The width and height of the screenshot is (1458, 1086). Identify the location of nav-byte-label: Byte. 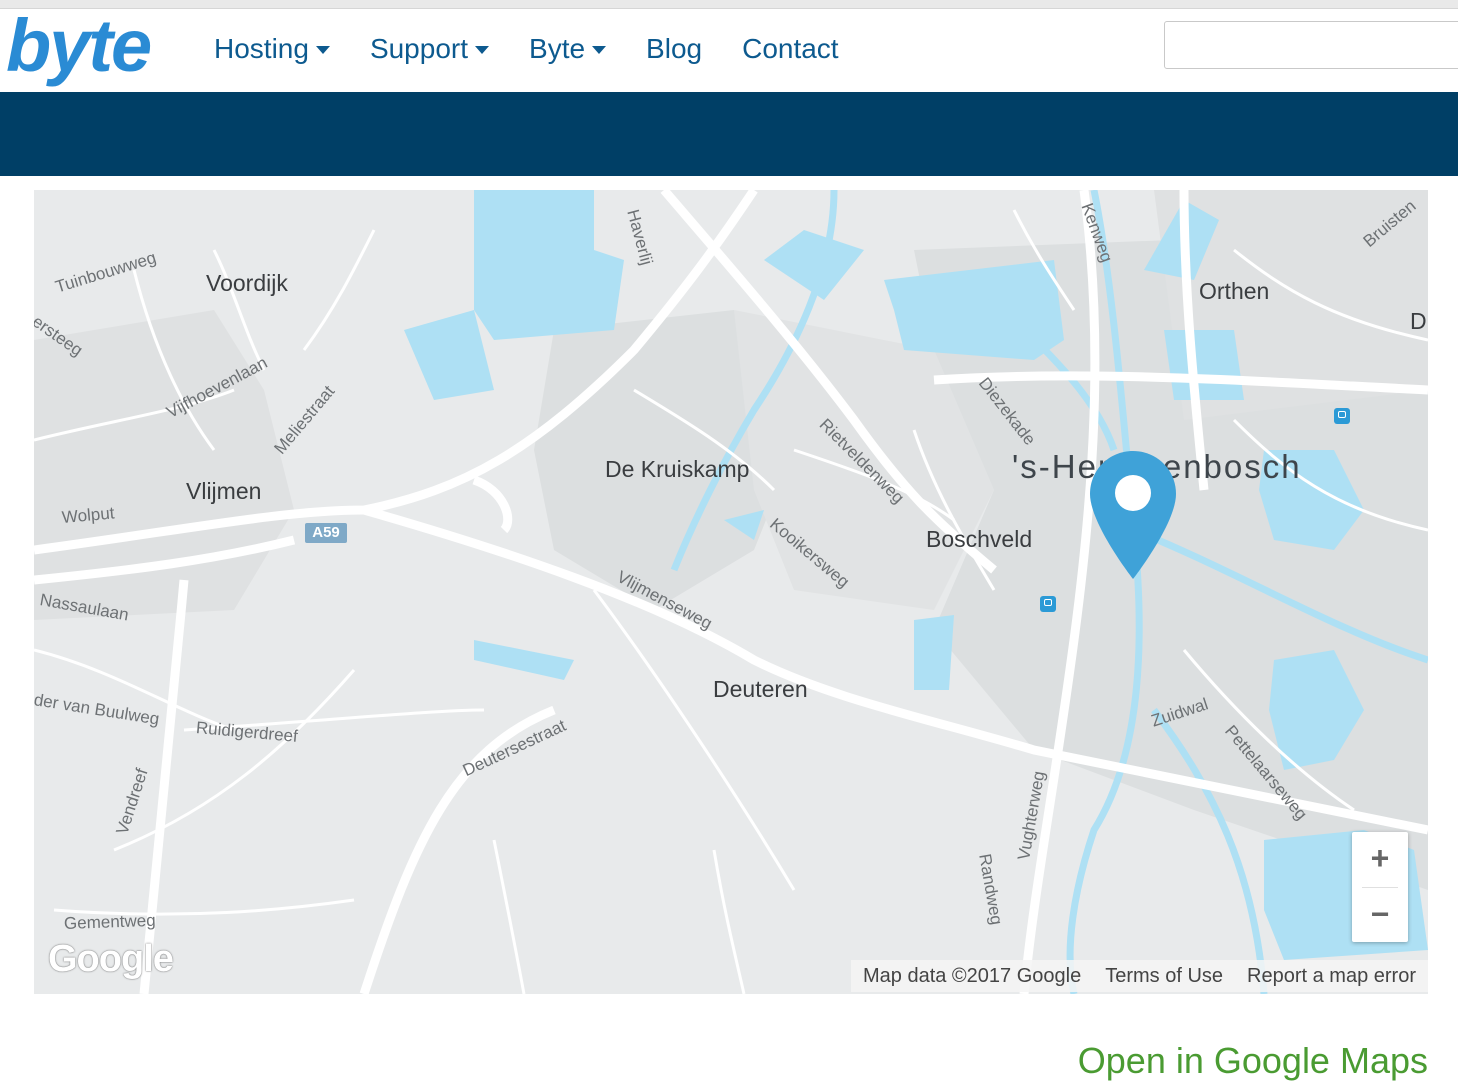
(557, 48).